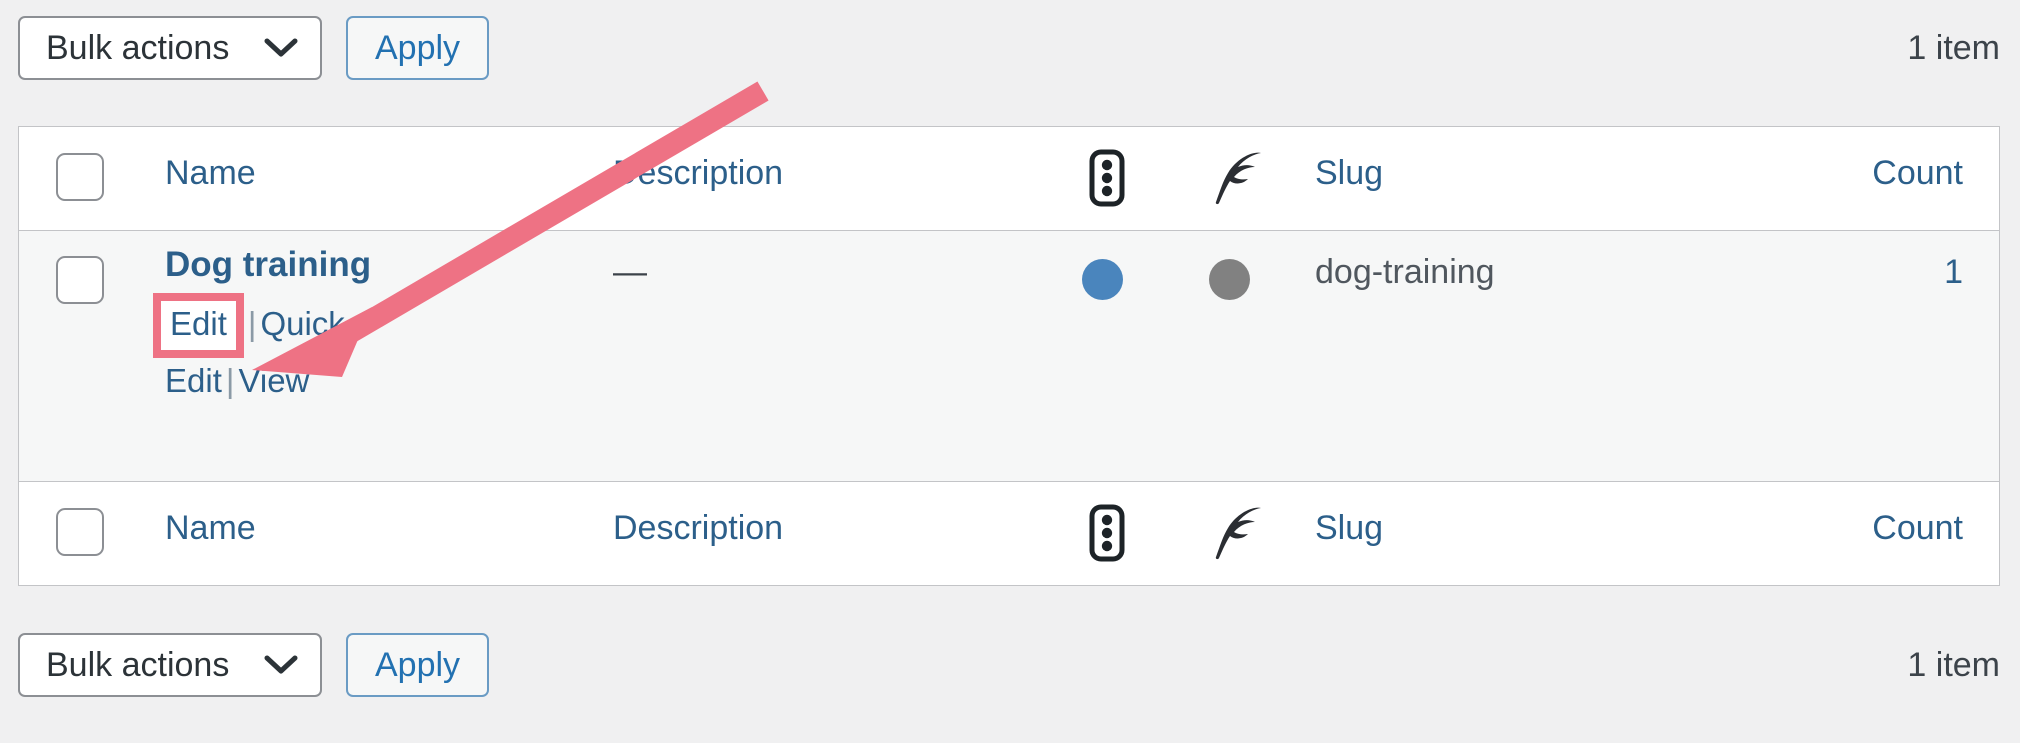 The height and width of the screenshot is (743, 2020). I want to click on edit-highlight-box: Edit, so click(198, 326).